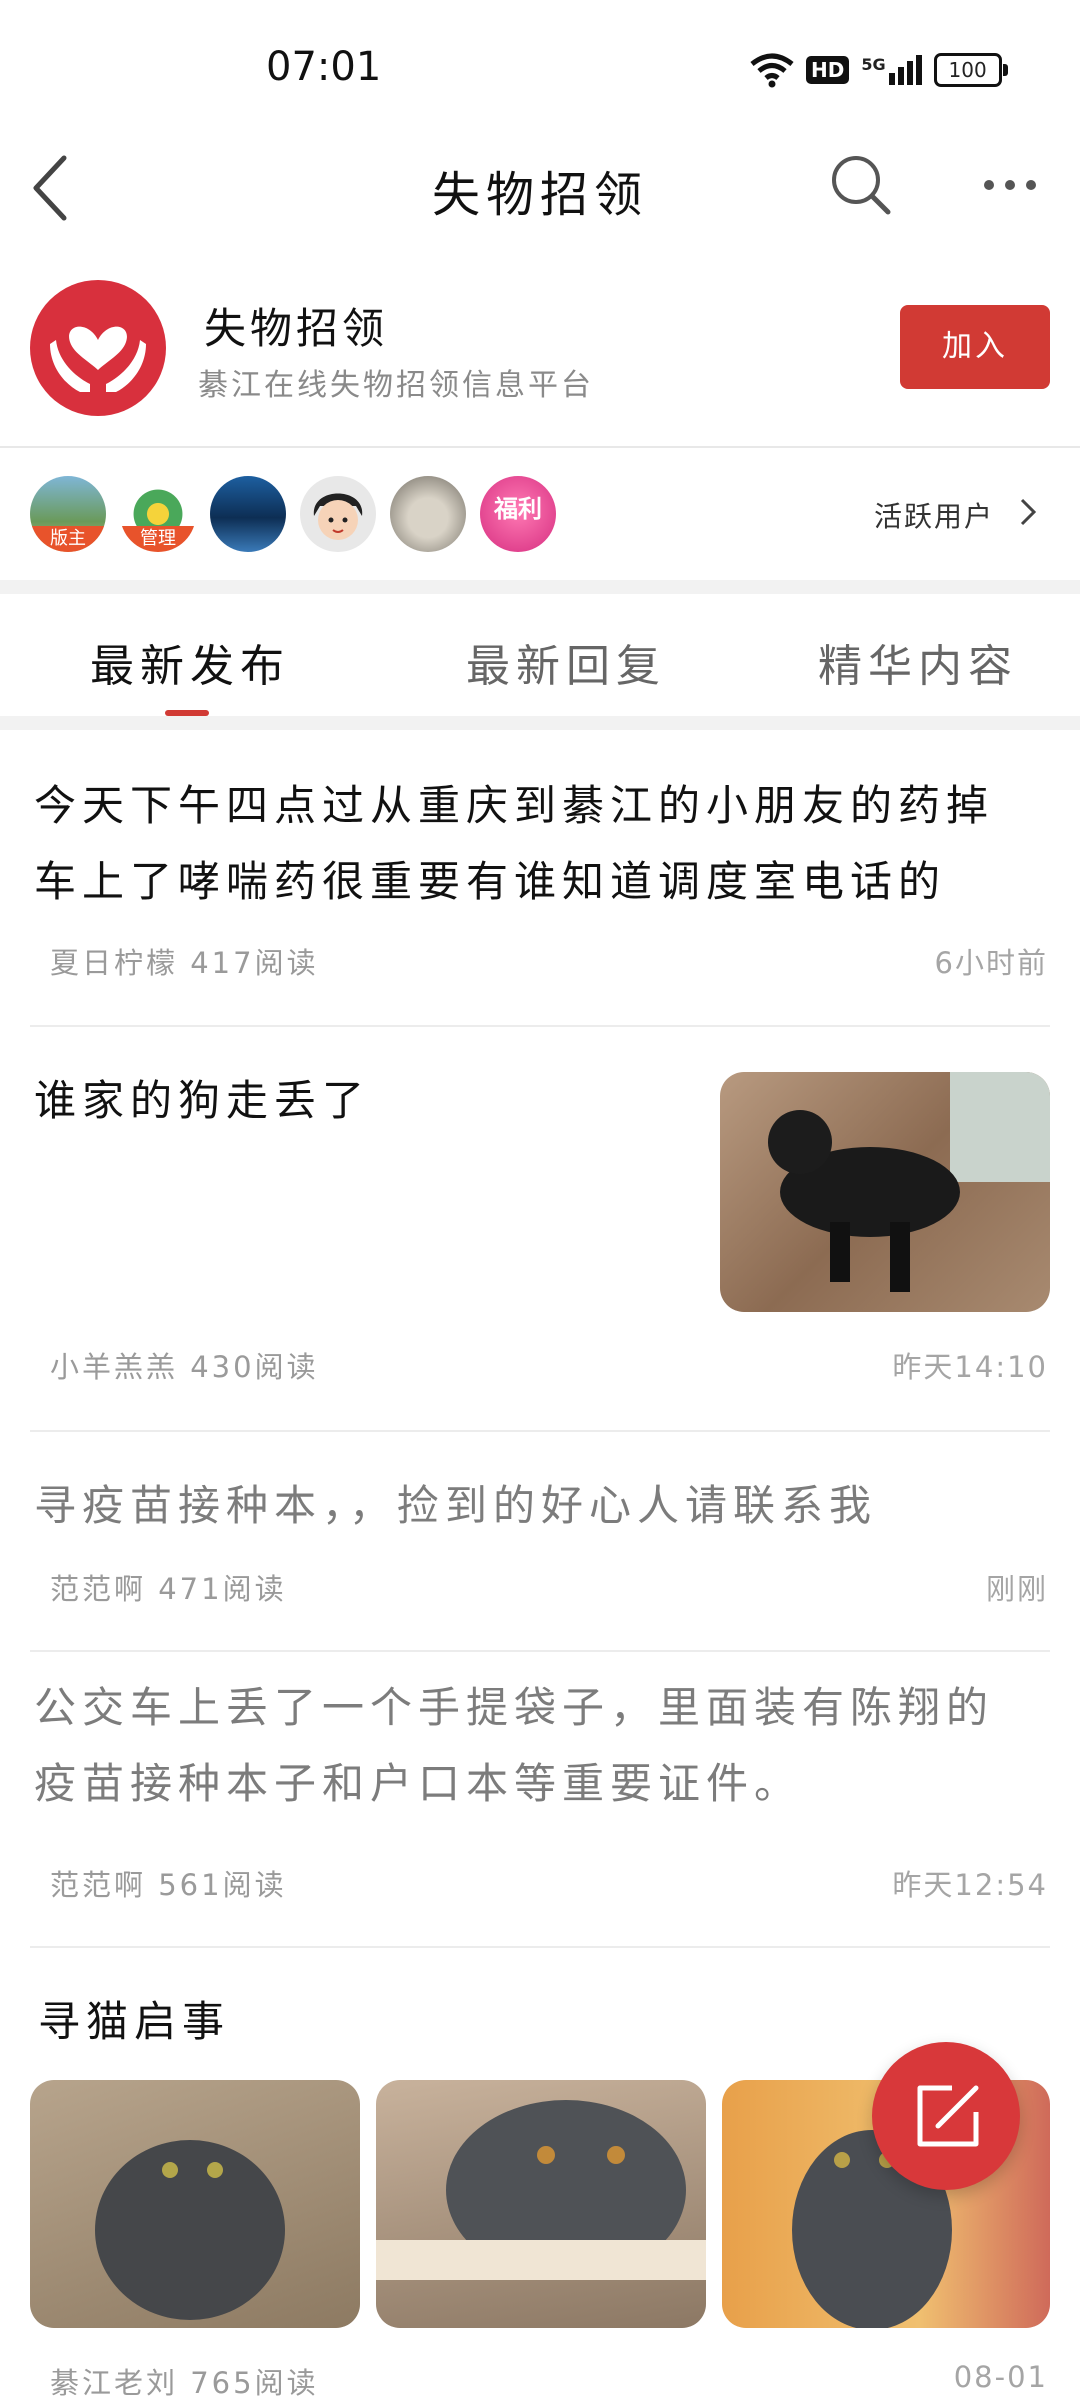 The height and width of the screenshot is (2402, 1080). I want to click on group-name: 失物招领, so click(296, 328).